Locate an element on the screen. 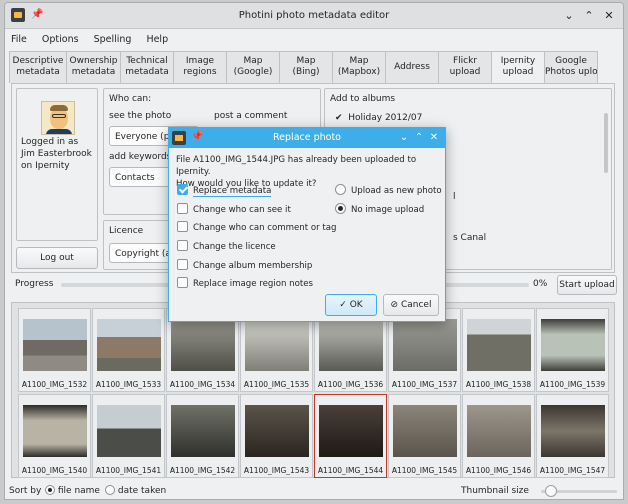 The width and height of the screenshot is (628, 504). thumbnail-item: ⚐ A1100_IMG_1547 is located at coordinates (572, 436).